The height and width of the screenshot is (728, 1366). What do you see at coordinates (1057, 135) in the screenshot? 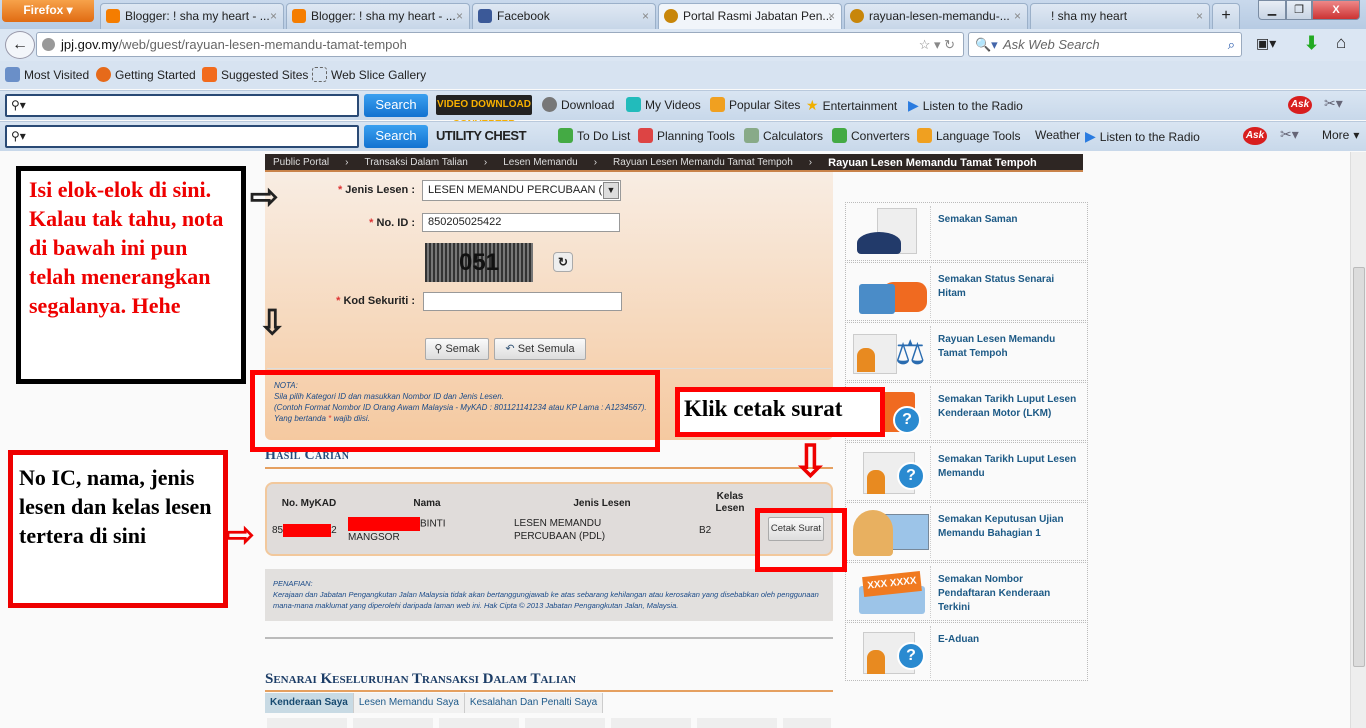
I see `toolbar-weather: Weather` at bounding box center [1057, 135].